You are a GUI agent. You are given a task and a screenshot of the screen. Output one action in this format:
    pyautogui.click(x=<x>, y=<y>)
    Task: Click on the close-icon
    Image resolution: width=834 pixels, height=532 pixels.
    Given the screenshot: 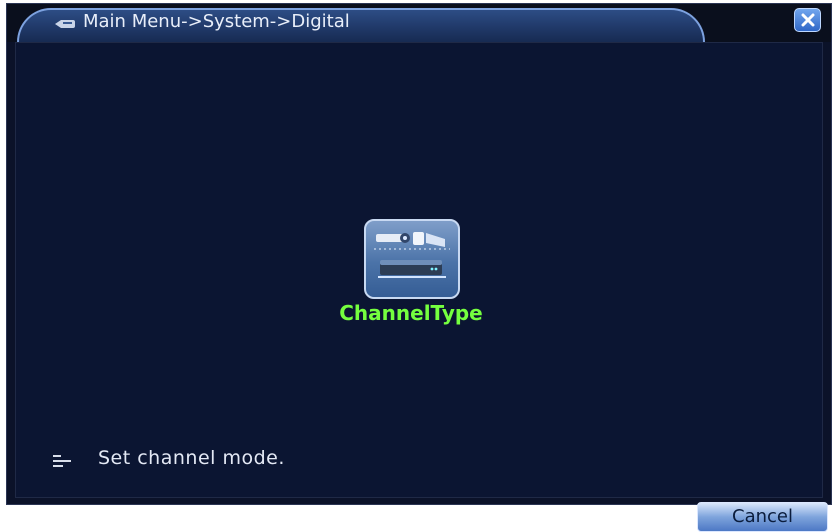 What is the action you would take?
    pyautogui.click(x=807, y=20)
    